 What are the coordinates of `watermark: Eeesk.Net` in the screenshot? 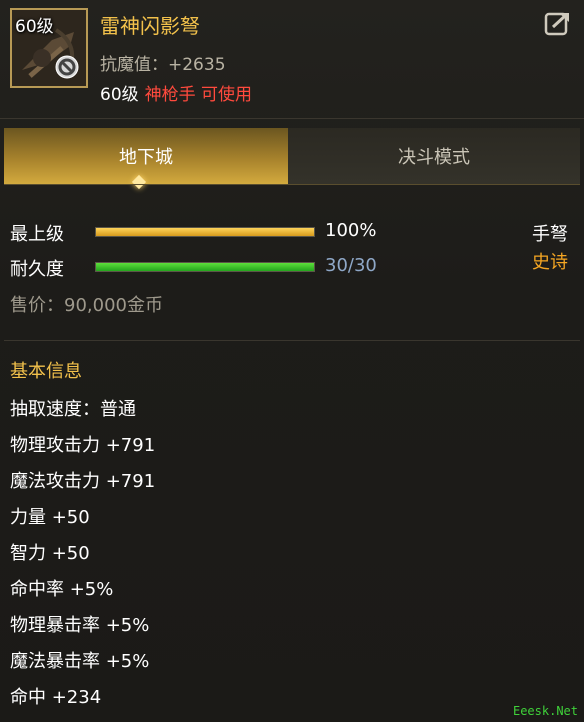 It's located at (545, 711).